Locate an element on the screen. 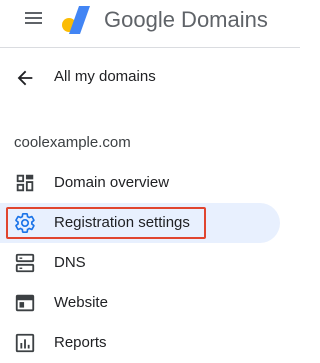  nav-item-dns: DNS is located at coordinates (140, 263).